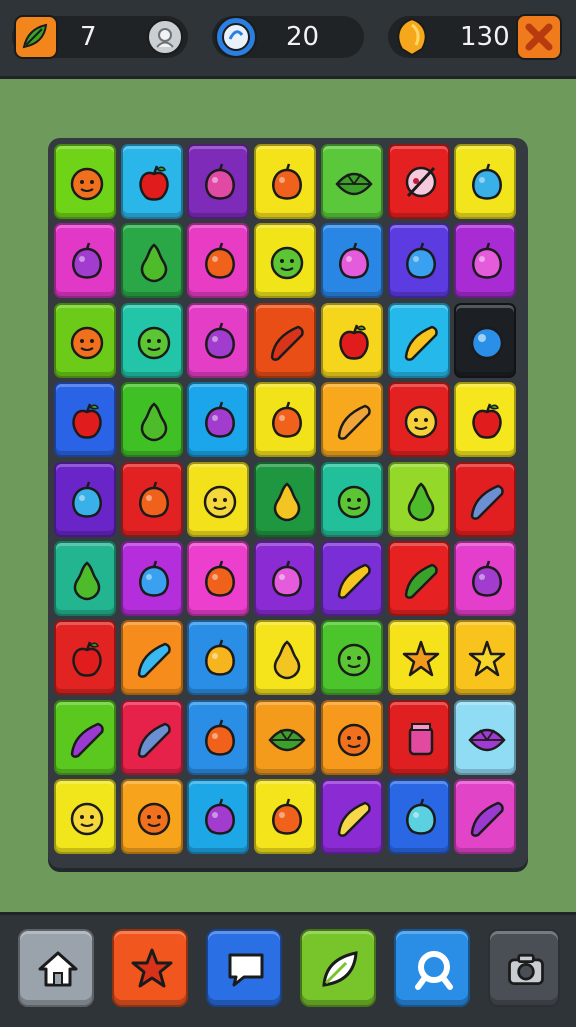 The image size is (576, 1027). I want to click on tile-pink-mushroom, so click(218, 181).